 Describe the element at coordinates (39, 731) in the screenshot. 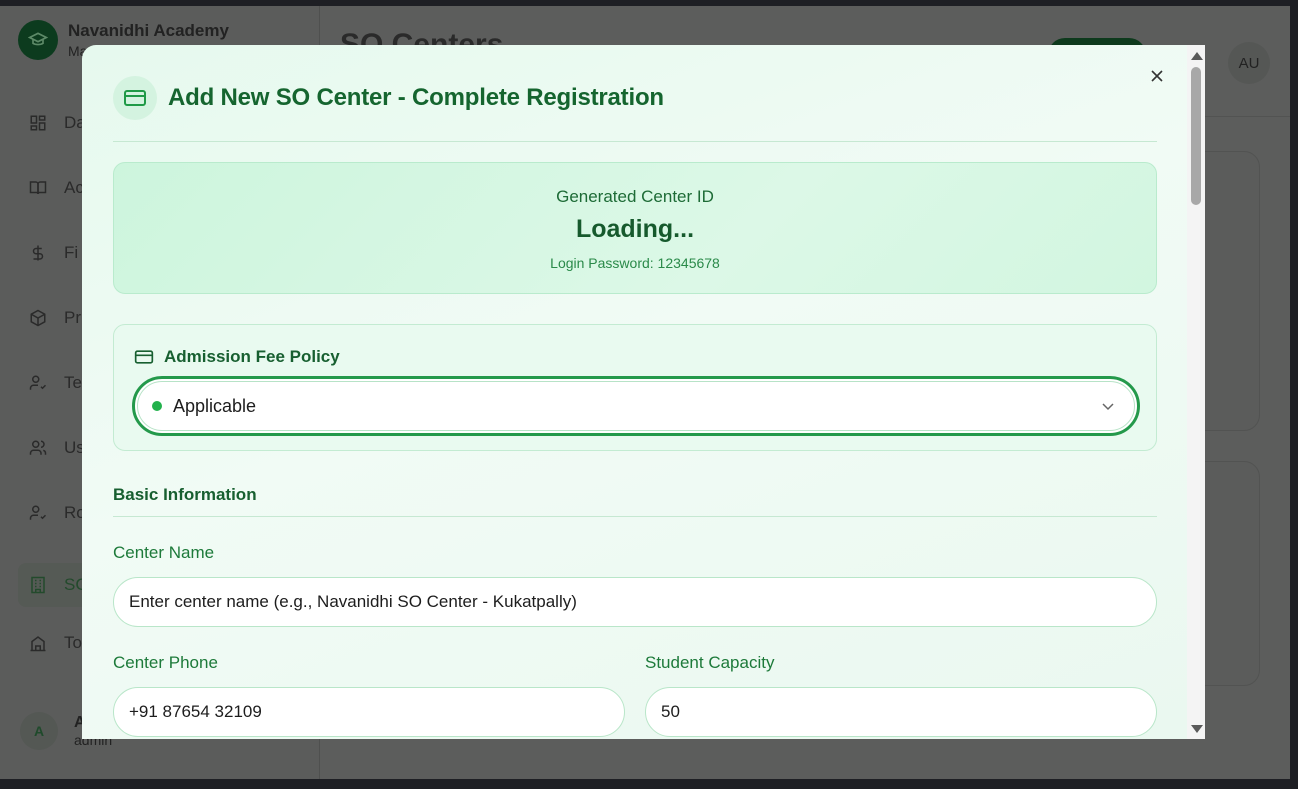

I see `avatar: A` at that location.